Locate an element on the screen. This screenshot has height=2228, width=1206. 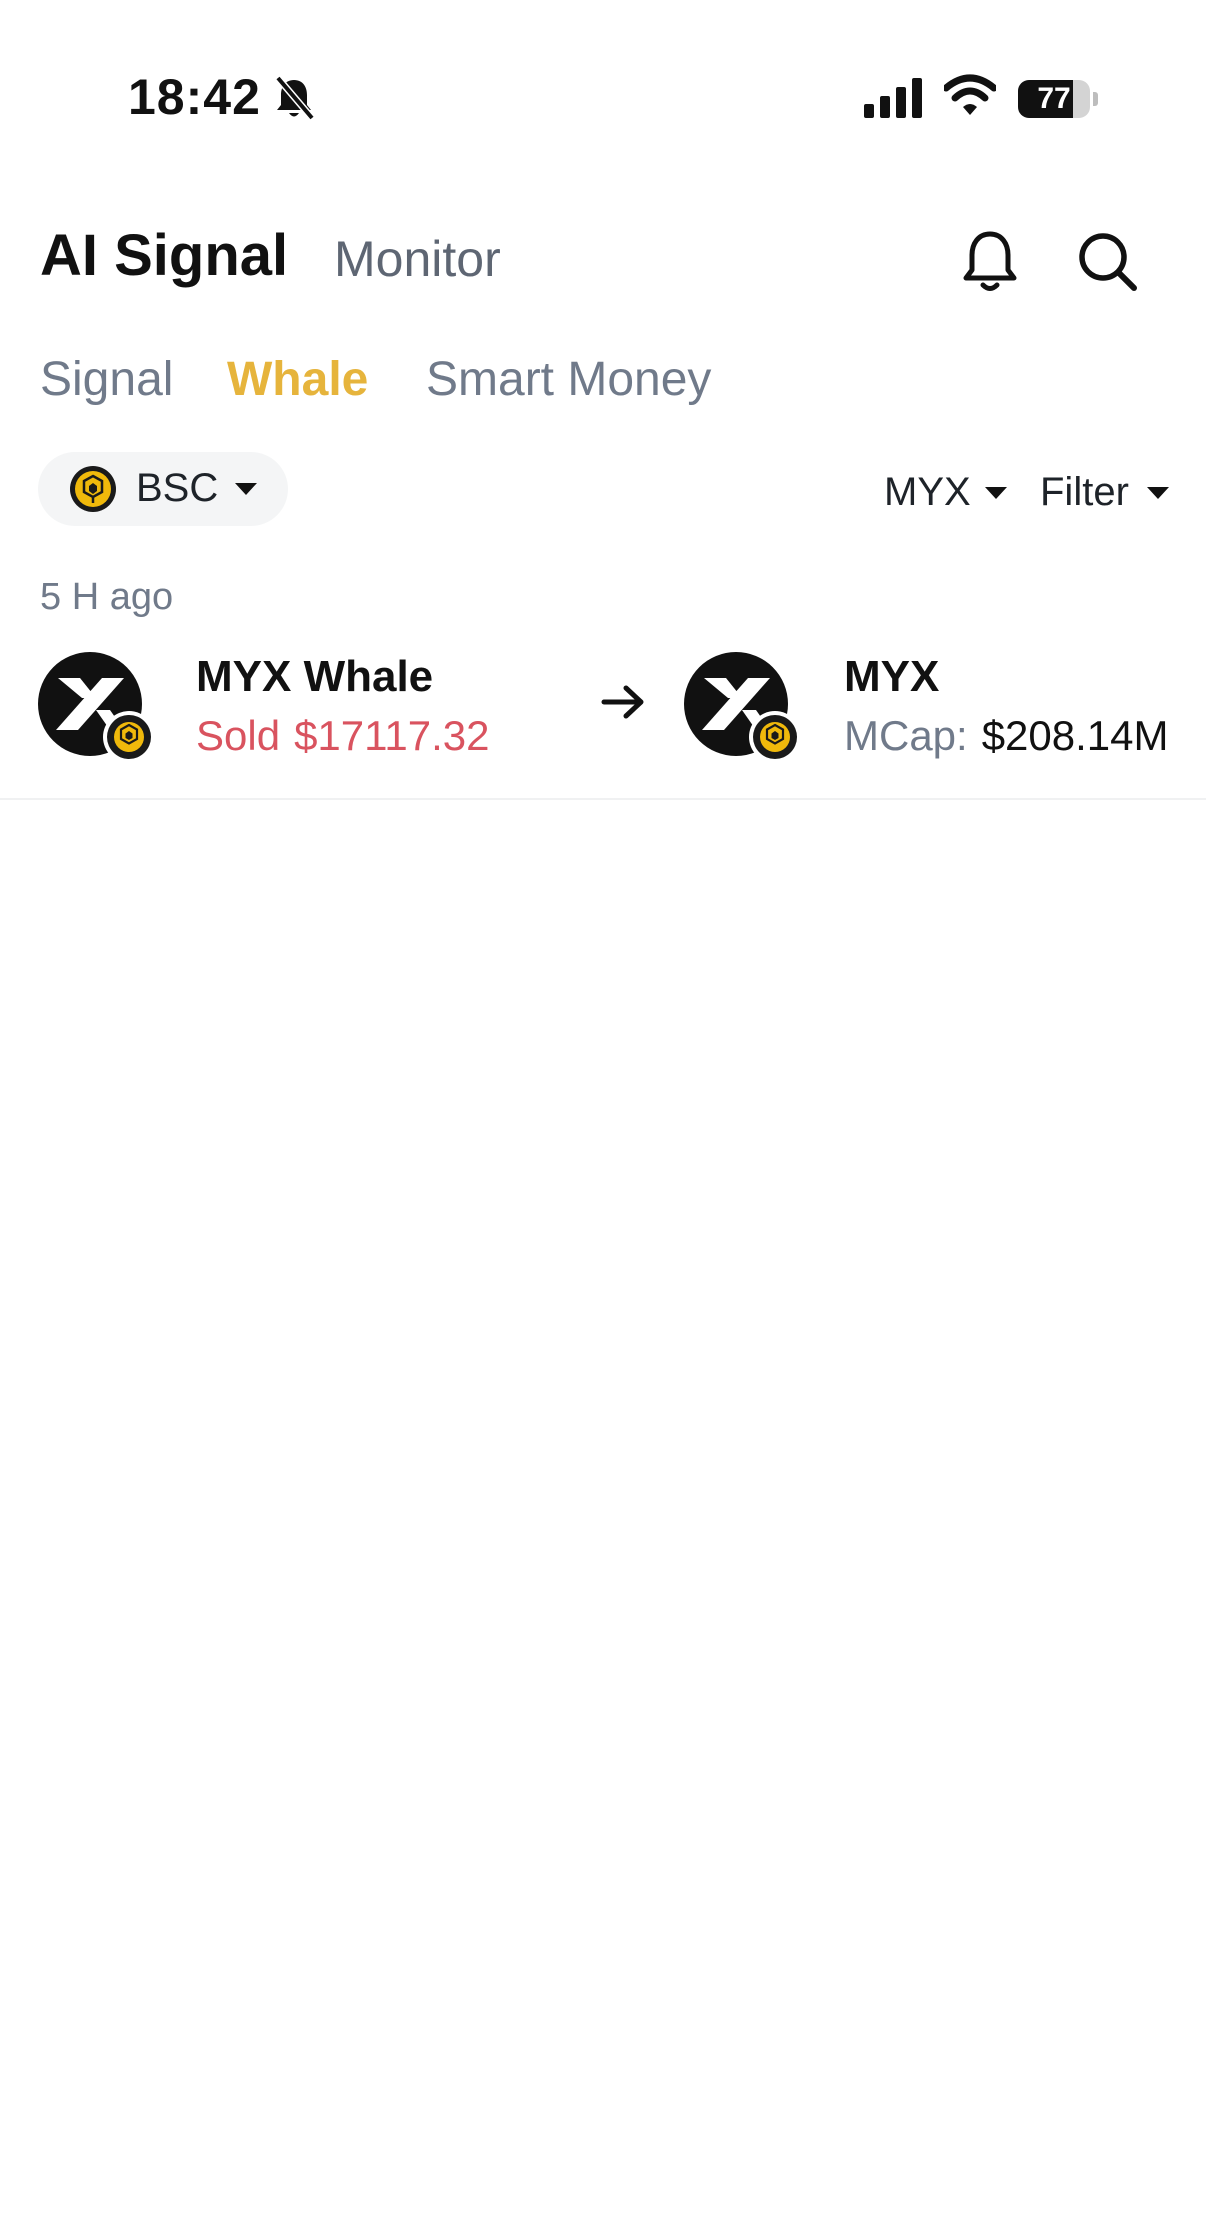
chain-label: BSC is located at coordinates (177, 488).